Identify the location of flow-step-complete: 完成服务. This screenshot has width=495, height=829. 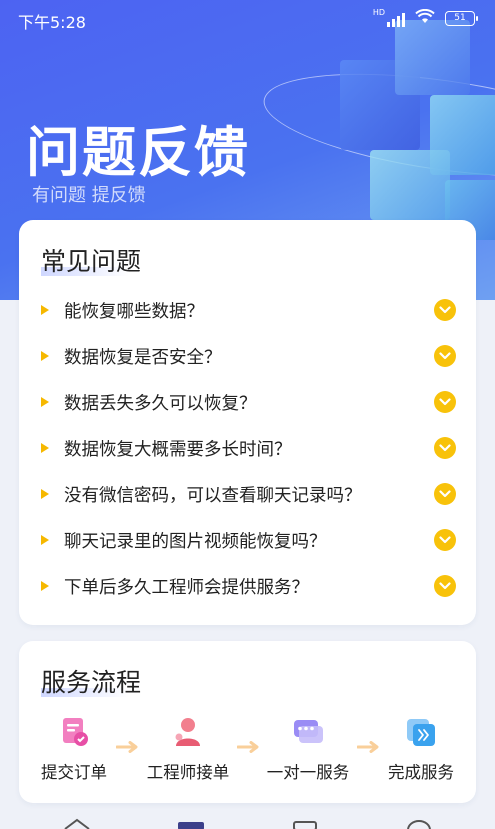
(421, 749).